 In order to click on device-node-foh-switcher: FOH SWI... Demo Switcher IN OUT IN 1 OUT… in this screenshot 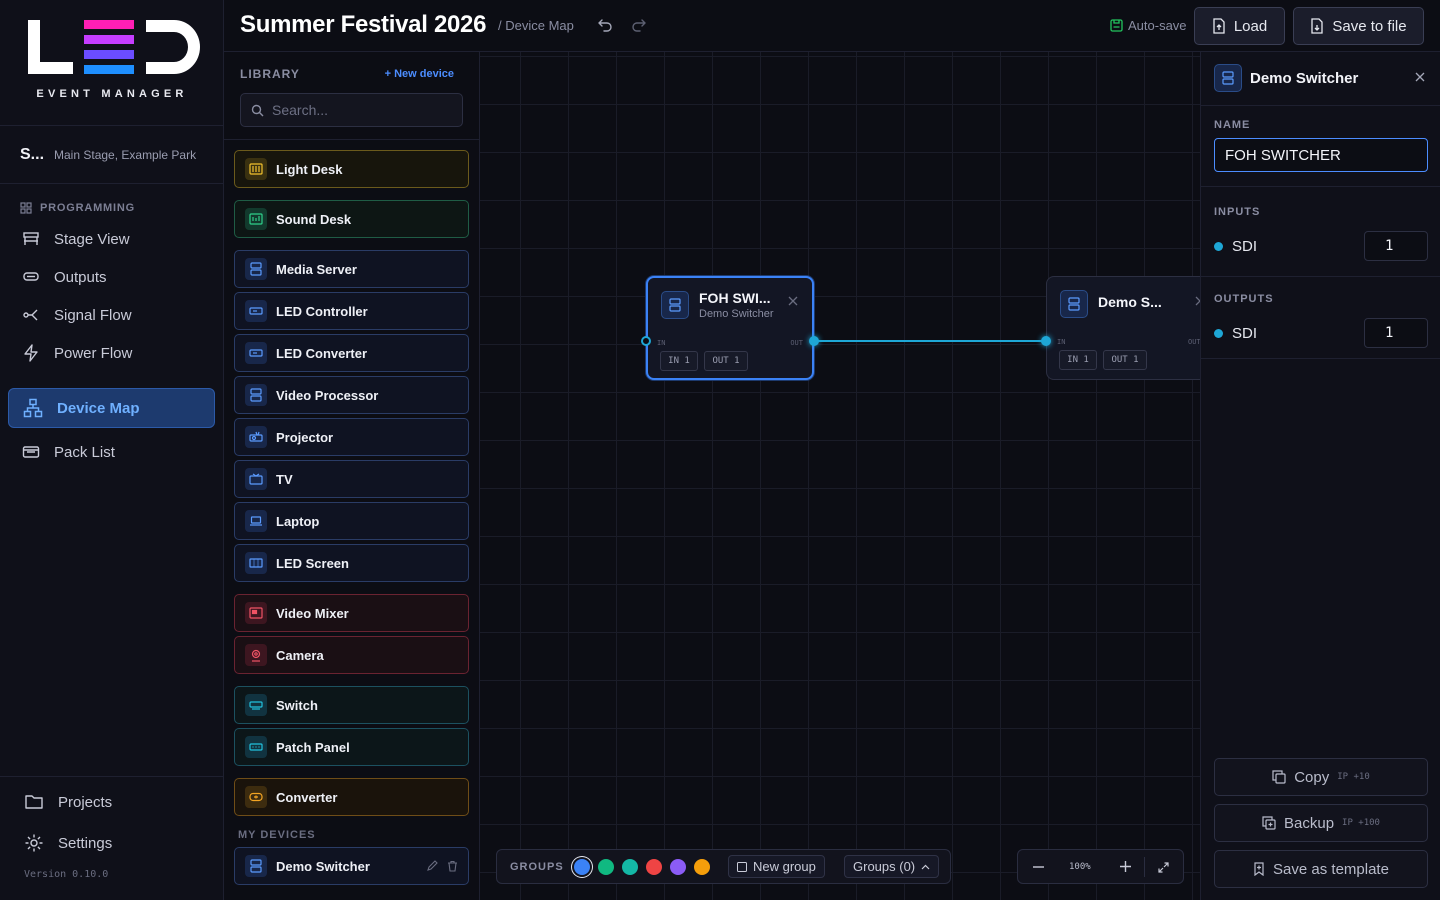, I will do `click(730, 328)`.